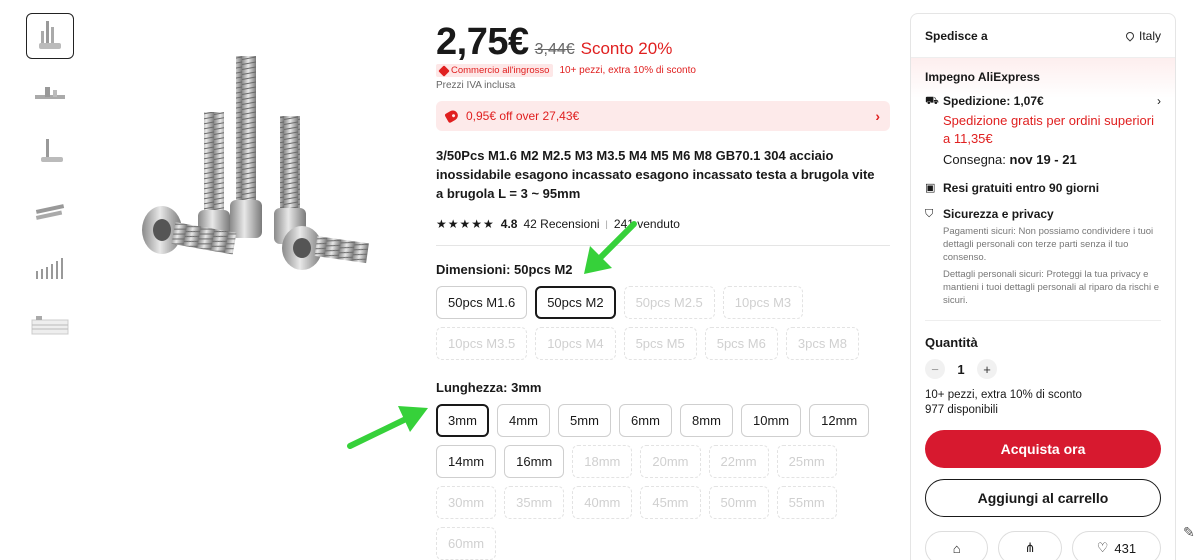 The width and height of the screenshot is (1200, 560). I want to click on reviews-link: 42 Recensioni, so click(561, 224).